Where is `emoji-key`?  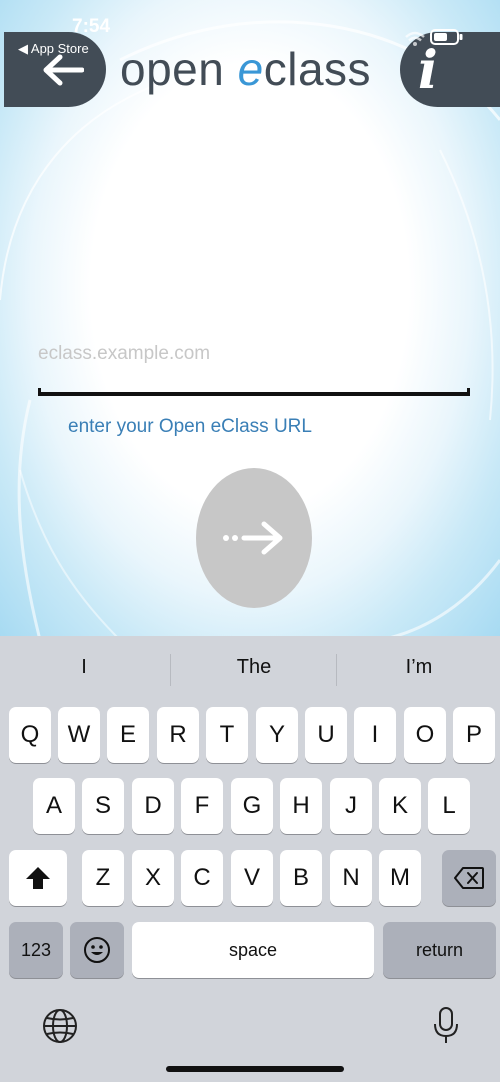 emoji-key is located at coordinates (97, 950).